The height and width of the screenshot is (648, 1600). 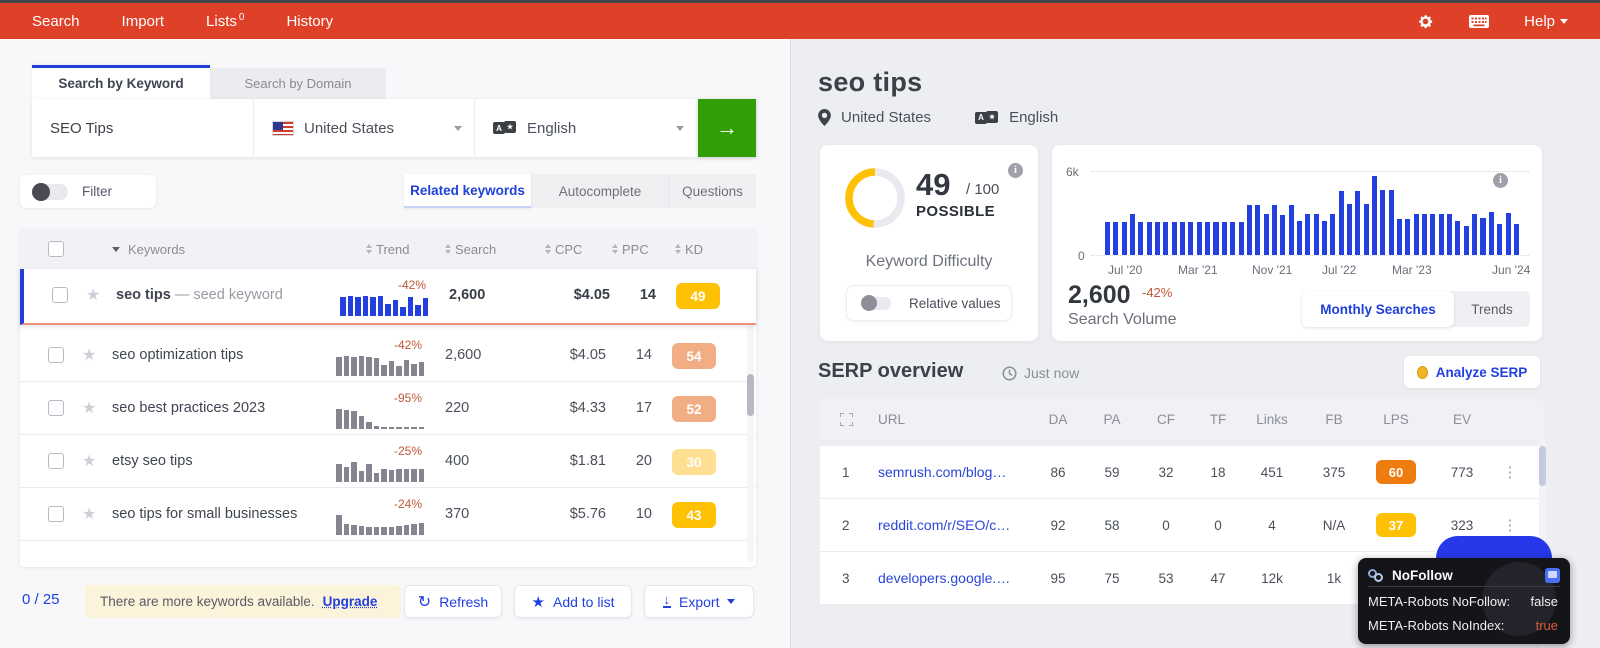 What do you see at coordinates (1511, 270) in the screenshot?
I see `x-tick-label: Jun '24` at bounding box center [1511, 270].